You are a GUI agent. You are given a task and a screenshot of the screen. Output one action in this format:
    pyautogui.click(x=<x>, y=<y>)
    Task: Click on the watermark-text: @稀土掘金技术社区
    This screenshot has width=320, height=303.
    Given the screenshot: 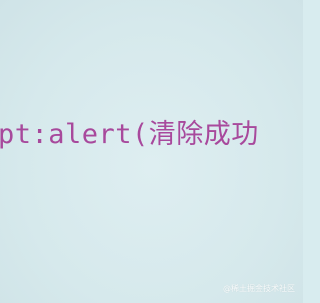 What is the action you would take?
    pyautogui.click(x=259, y=288)
    